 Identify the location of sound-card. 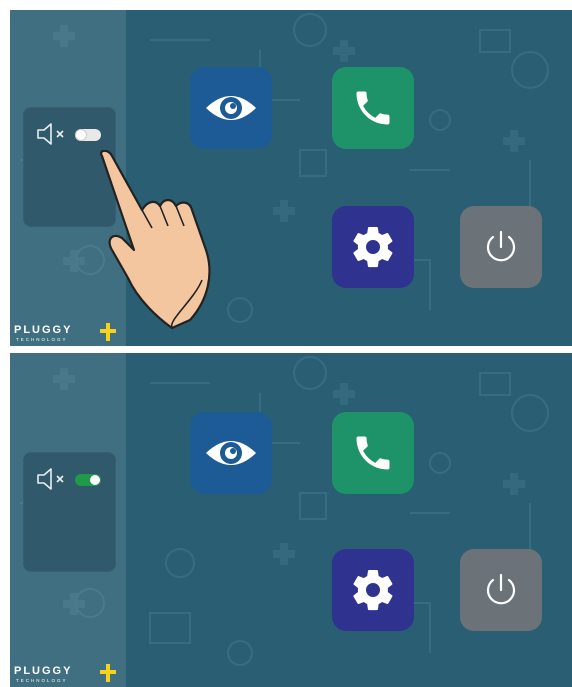
(69, 512).